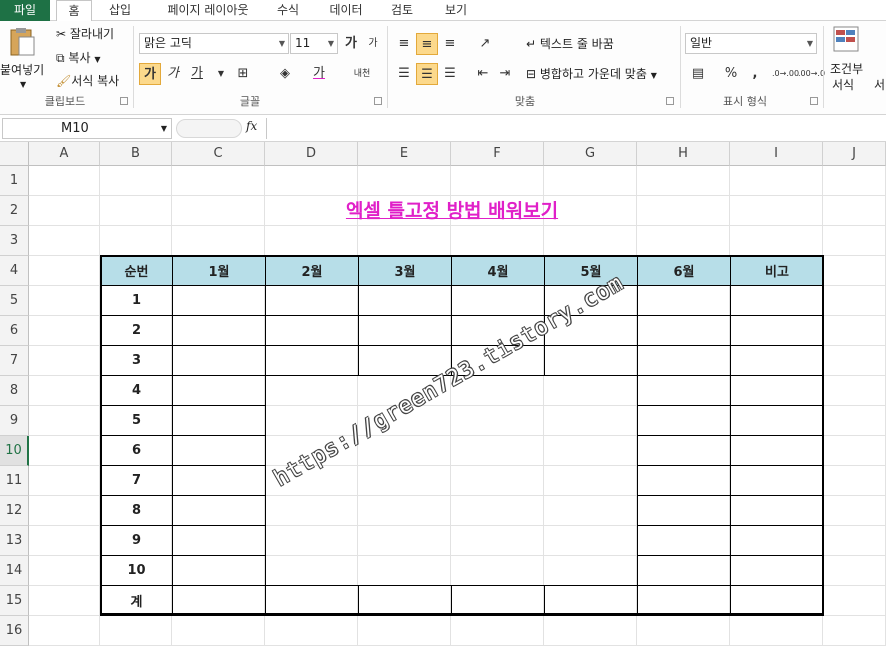 The image size is (886, 646). Describe the element at coordinates (136, 540) in the screenshot. I see `row-label-cell: 9` at that location.